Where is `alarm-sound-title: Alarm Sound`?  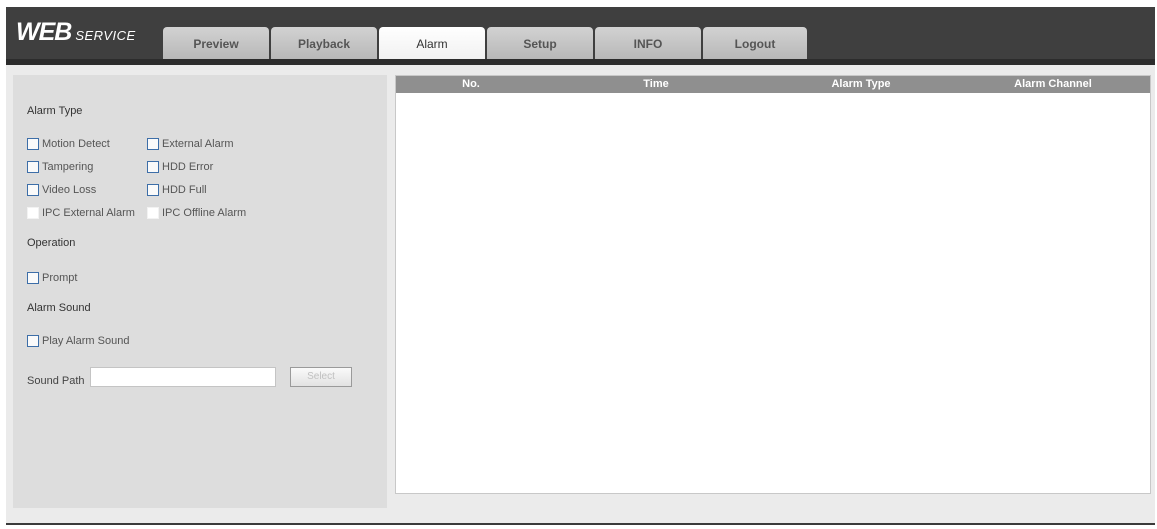 alarm-sound-title: Alarm Sound is located at coordinates (59, 308).